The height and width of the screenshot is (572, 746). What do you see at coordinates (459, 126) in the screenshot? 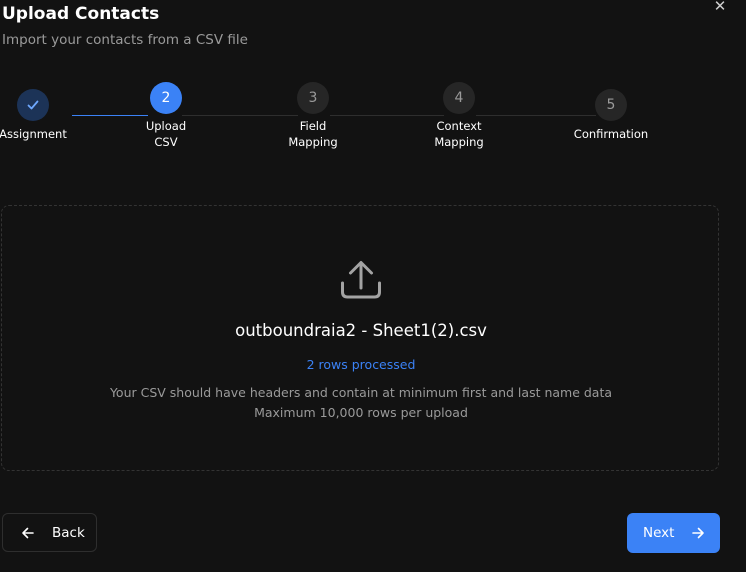
I see `step-4-label-line-1: Context` at bounding box center [459, 126].